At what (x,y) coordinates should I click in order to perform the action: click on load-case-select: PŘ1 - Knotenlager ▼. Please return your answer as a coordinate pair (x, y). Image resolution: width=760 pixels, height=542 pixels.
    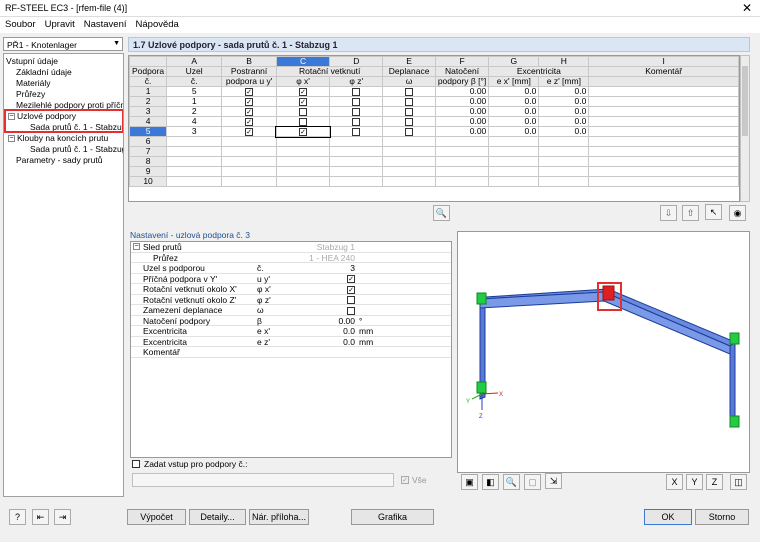
    Looking at the image, I should click on (63, 44).